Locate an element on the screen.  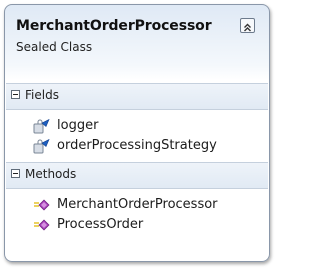
field-label: logger is located at coordinates (78, 125).